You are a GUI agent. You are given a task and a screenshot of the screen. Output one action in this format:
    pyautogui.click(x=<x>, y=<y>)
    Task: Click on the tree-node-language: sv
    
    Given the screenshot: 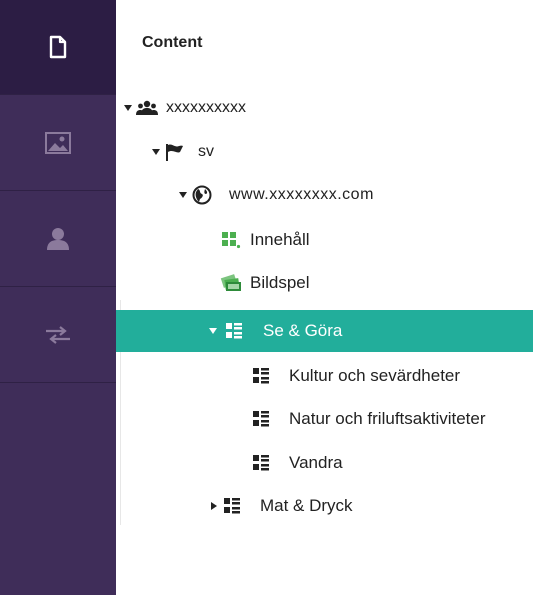 What is the action you would take?
    pyautogui.click(x=165, y=152)
    